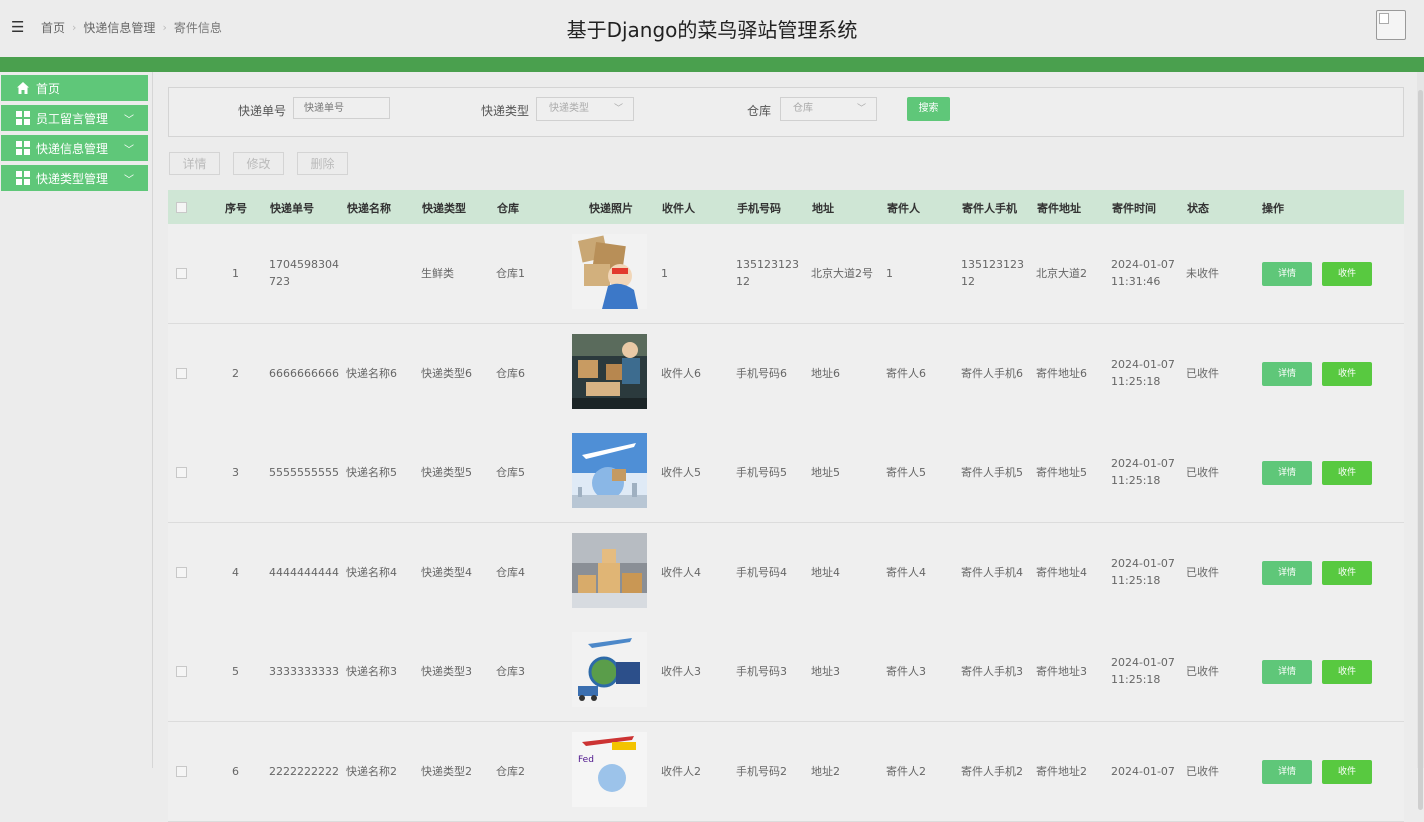 Image resolution: width=1424 pixels, height=822 pixels. What do you see at coordinates (609, 570) in the screenshot?
I see `warehouse-boxes-photo` at bounding box center [609, 570].